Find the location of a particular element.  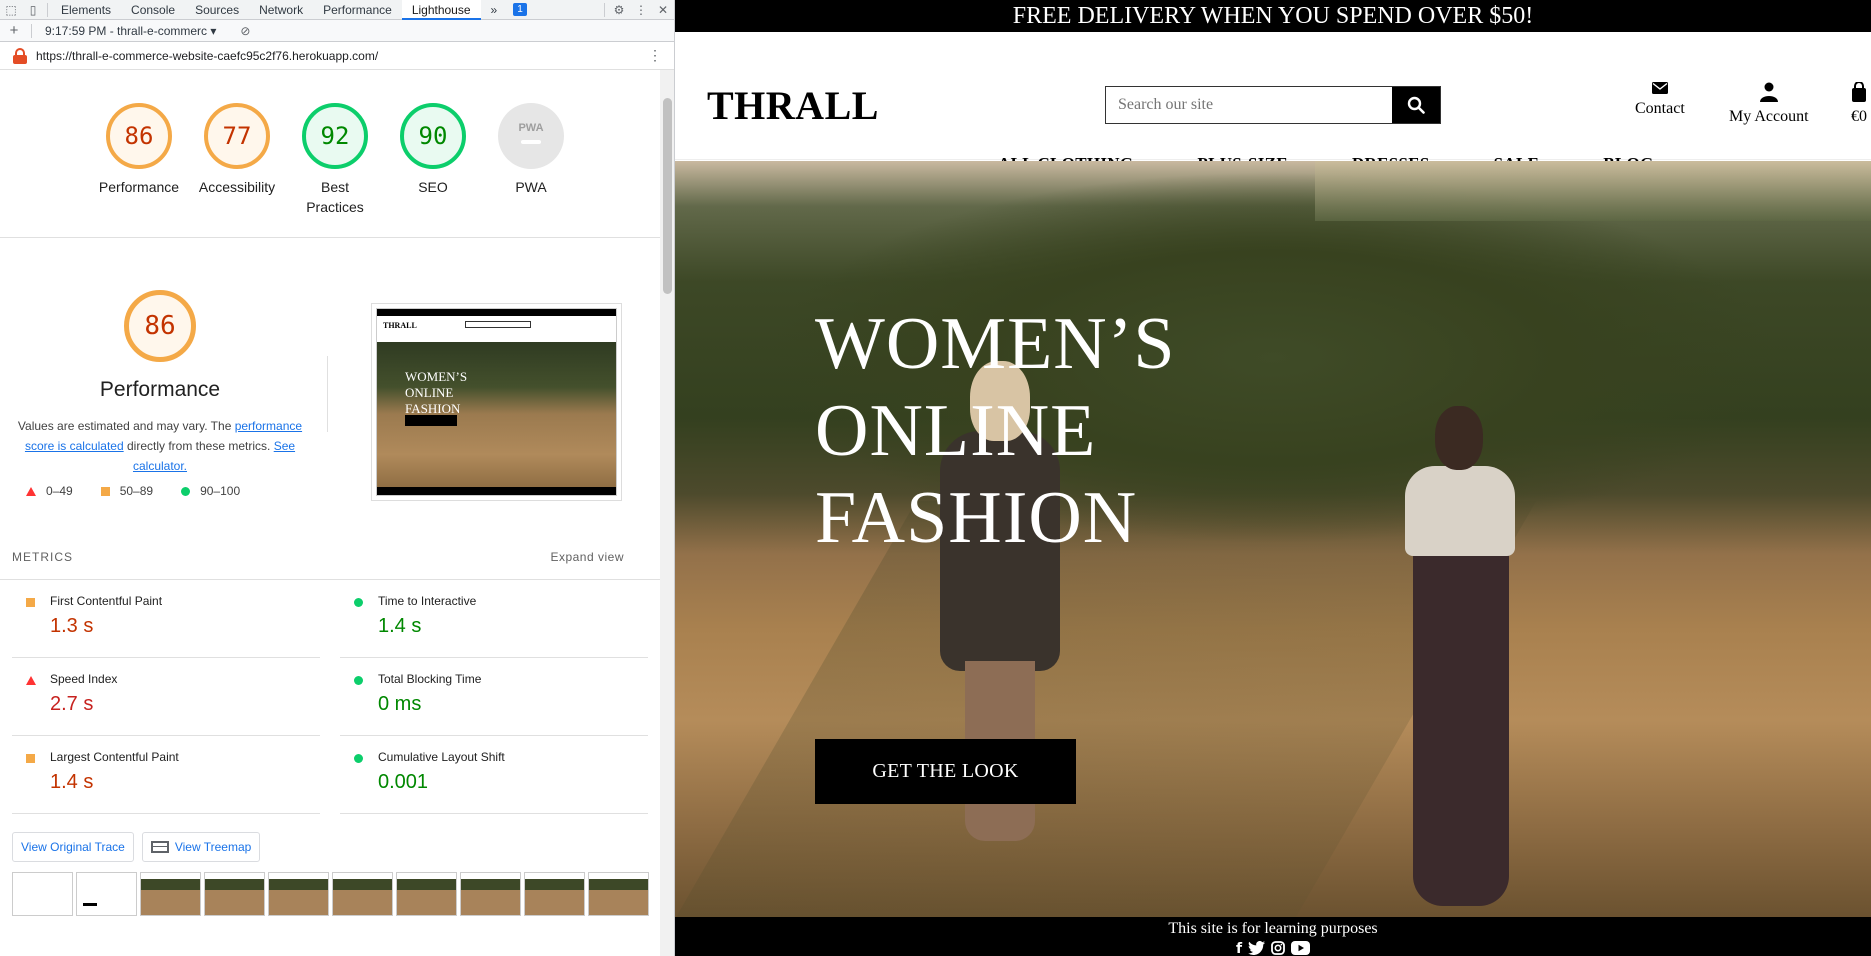

gauge-label: Performance is located at coordinates (139, 187).